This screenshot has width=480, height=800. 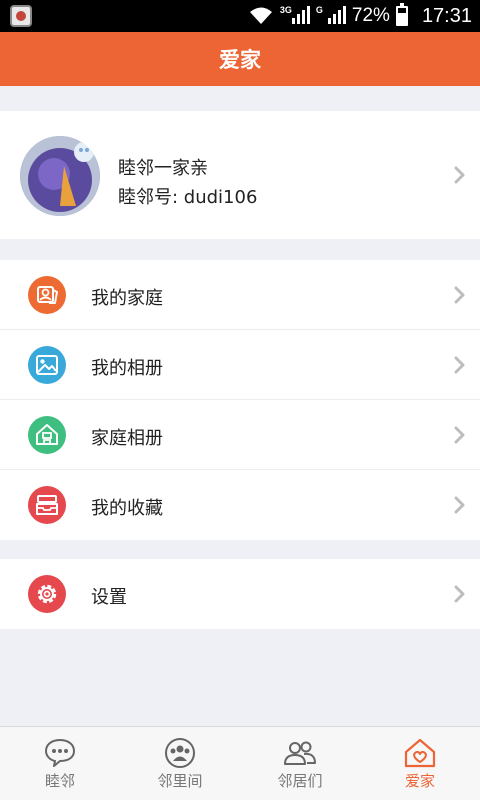 I want to click on wifi-icon, so click(x=260, y=15).